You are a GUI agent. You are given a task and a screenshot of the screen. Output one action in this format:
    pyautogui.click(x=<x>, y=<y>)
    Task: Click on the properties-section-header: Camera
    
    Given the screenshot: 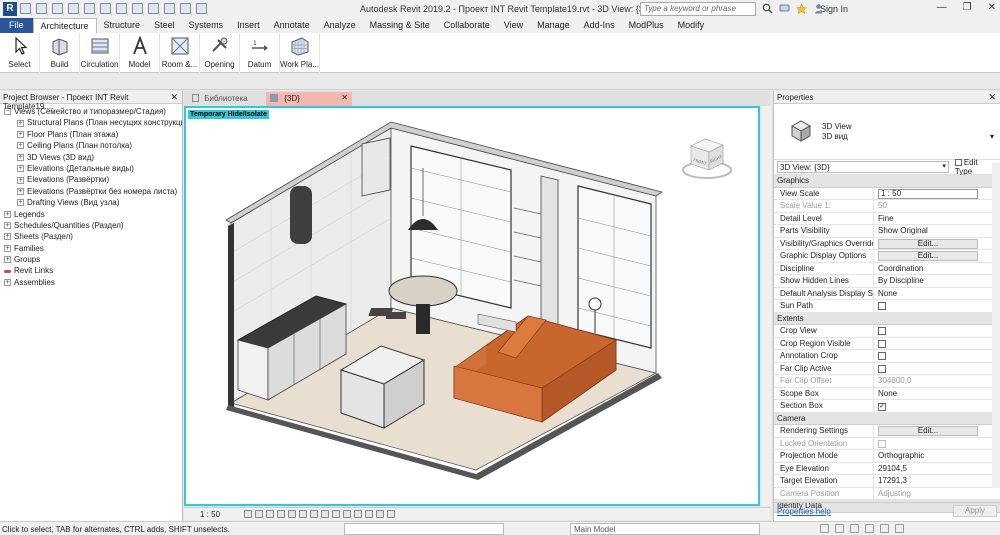 What is the action you would take?
    pyautogui.click(x=887, y=418)
    